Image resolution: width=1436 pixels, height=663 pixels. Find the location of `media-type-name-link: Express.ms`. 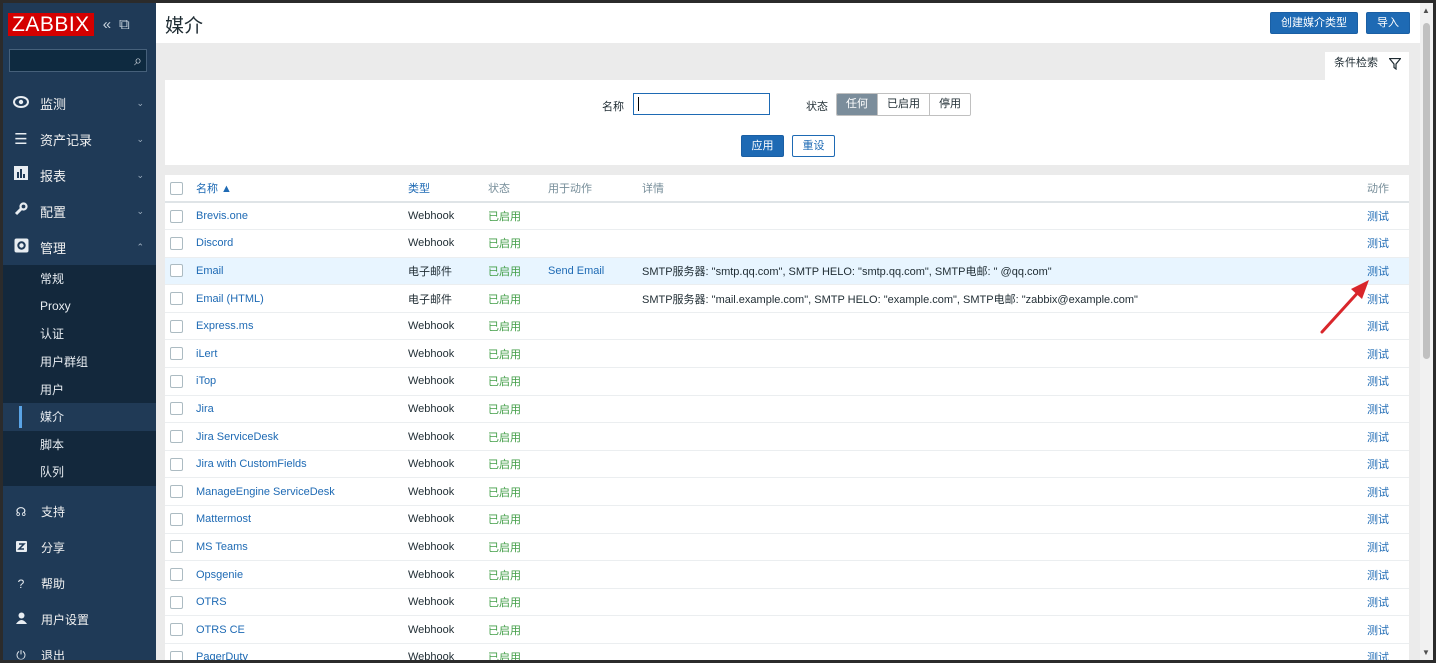

media-type-name-link: Express.ms is located at coordinates (302, 326).